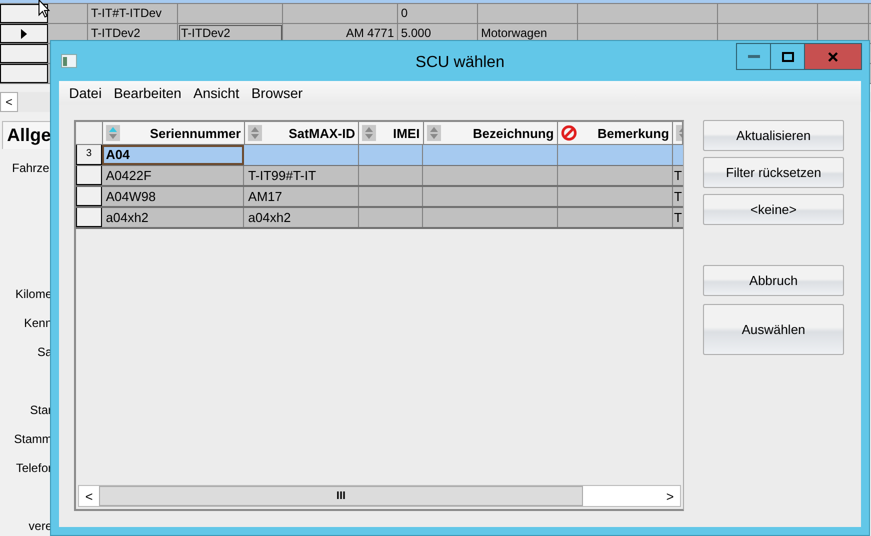 This screenshot has width=871, height=536. Describe the element at coordinates (773, 172) in the screenshot. I see `dialog-button: Filter rücksetzen` at that location.